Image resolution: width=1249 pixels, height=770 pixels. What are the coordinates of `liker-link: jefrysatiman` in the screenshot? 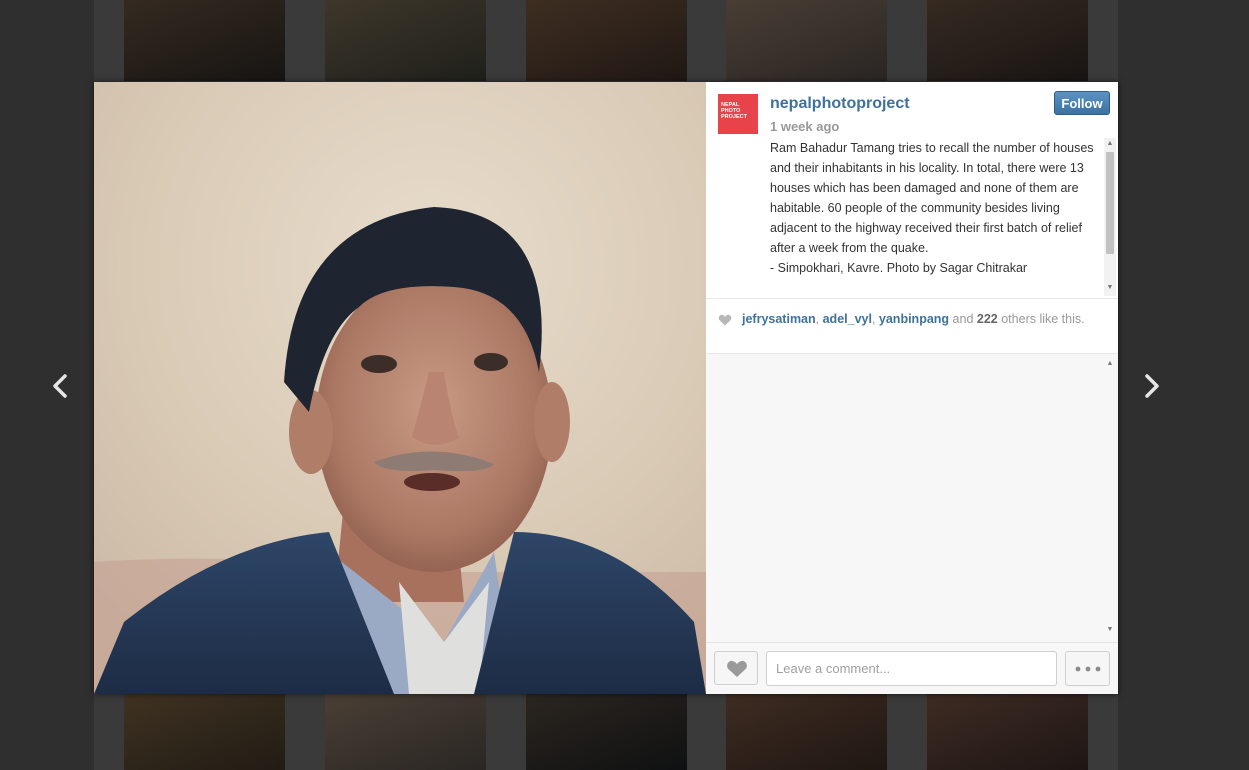 It's located at (779, 319).